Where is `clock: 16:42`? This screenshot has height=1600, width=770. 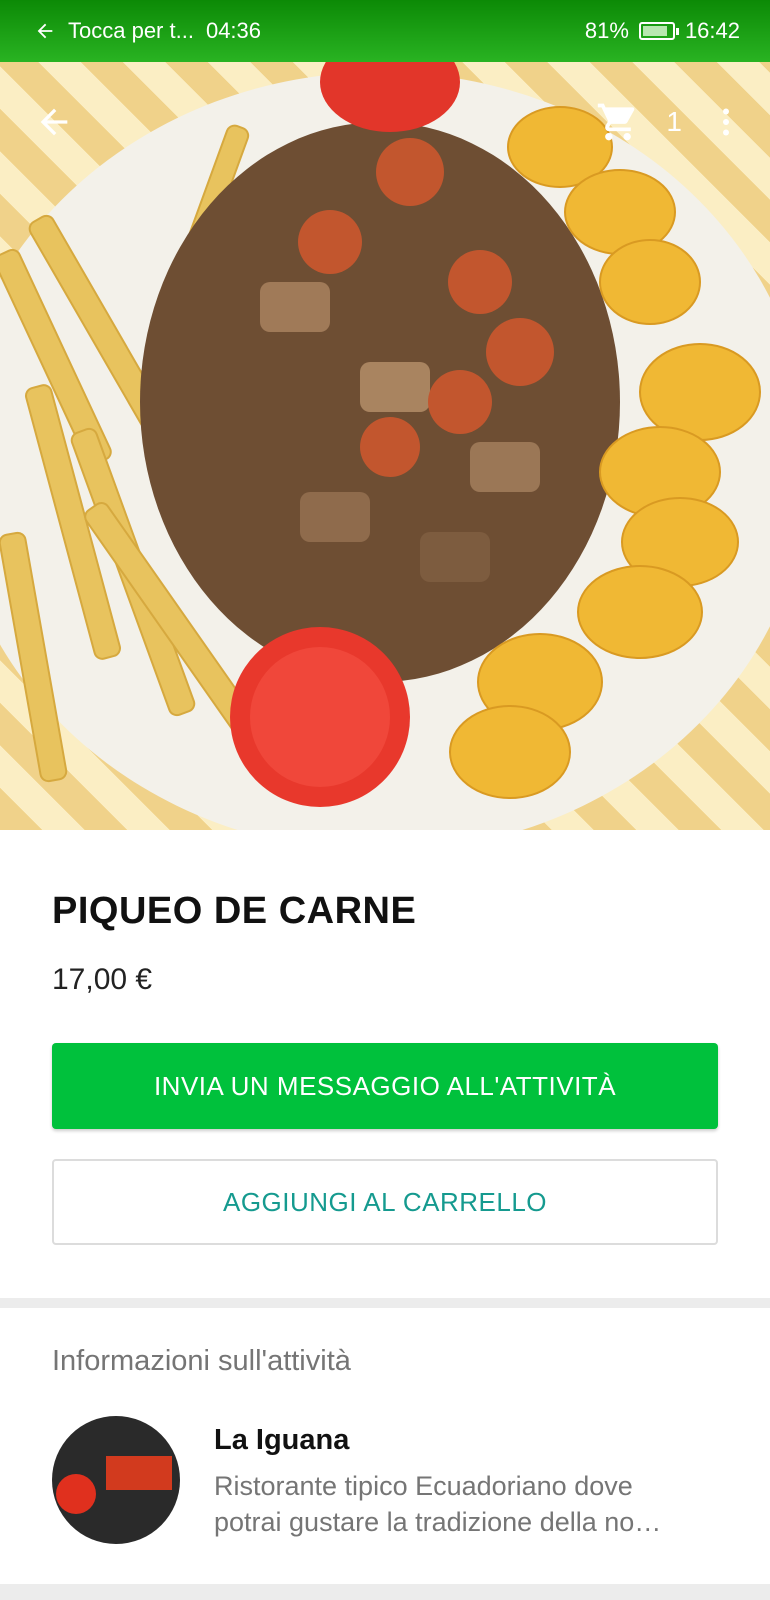 clock: 16:42 is located at coordinates (712, 30).